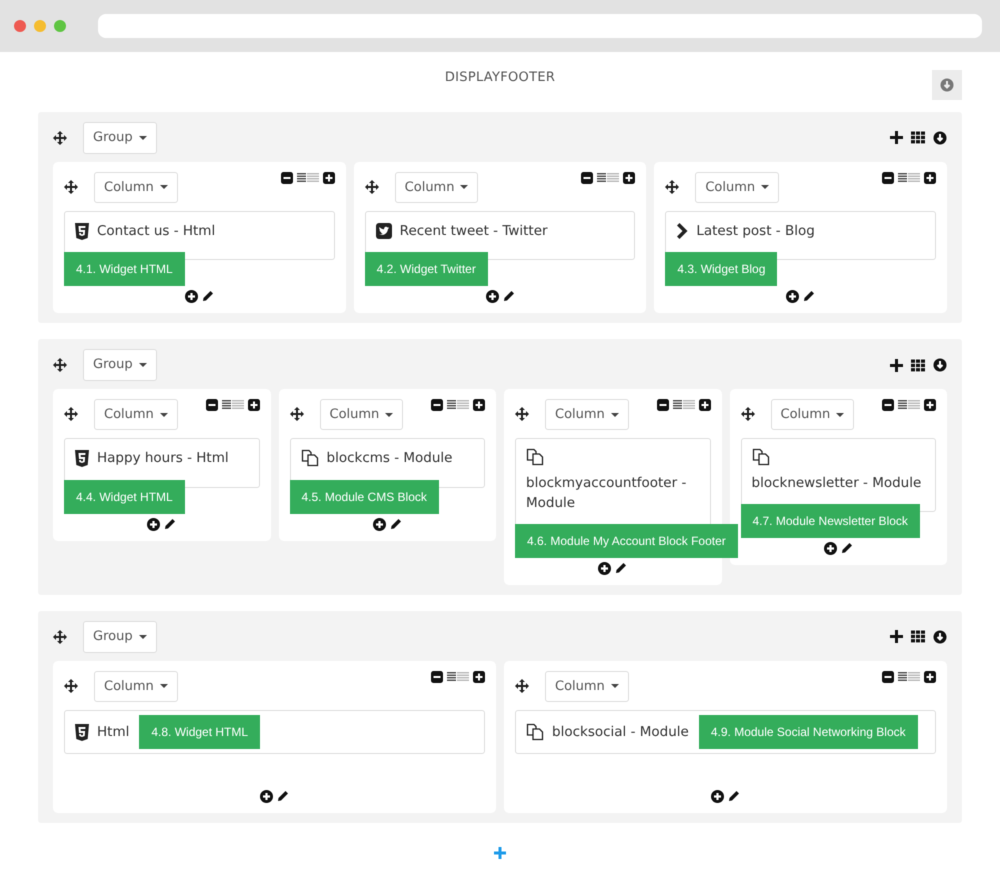  I want to click on zoom-dot, so click(60, 26).